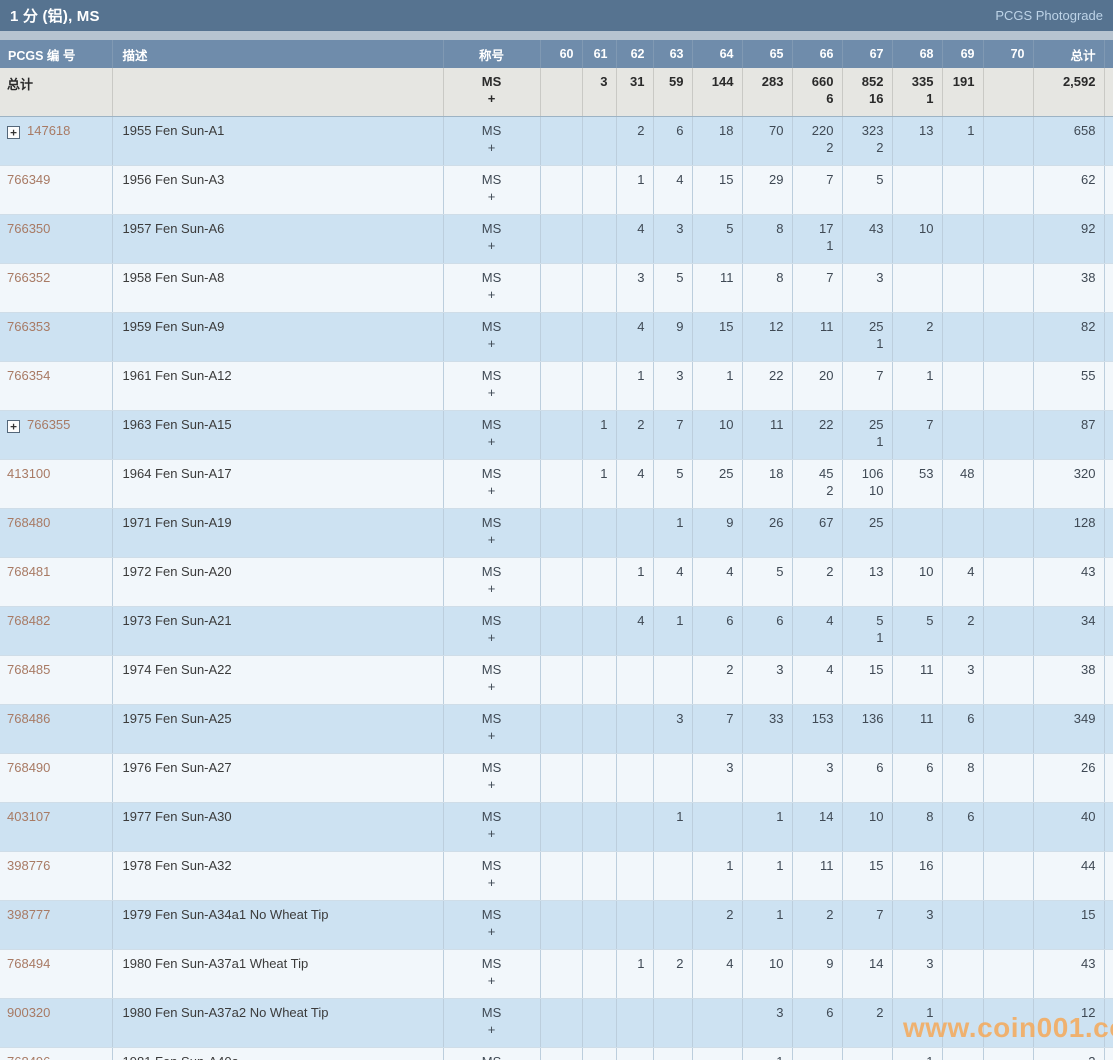 The width and height of the screenshot is (1113, 1060). What do you see at coordinates (28, 620) in the screenshot?
I see `pcgs-number-link: 768482` at bounding box center [28, 620].